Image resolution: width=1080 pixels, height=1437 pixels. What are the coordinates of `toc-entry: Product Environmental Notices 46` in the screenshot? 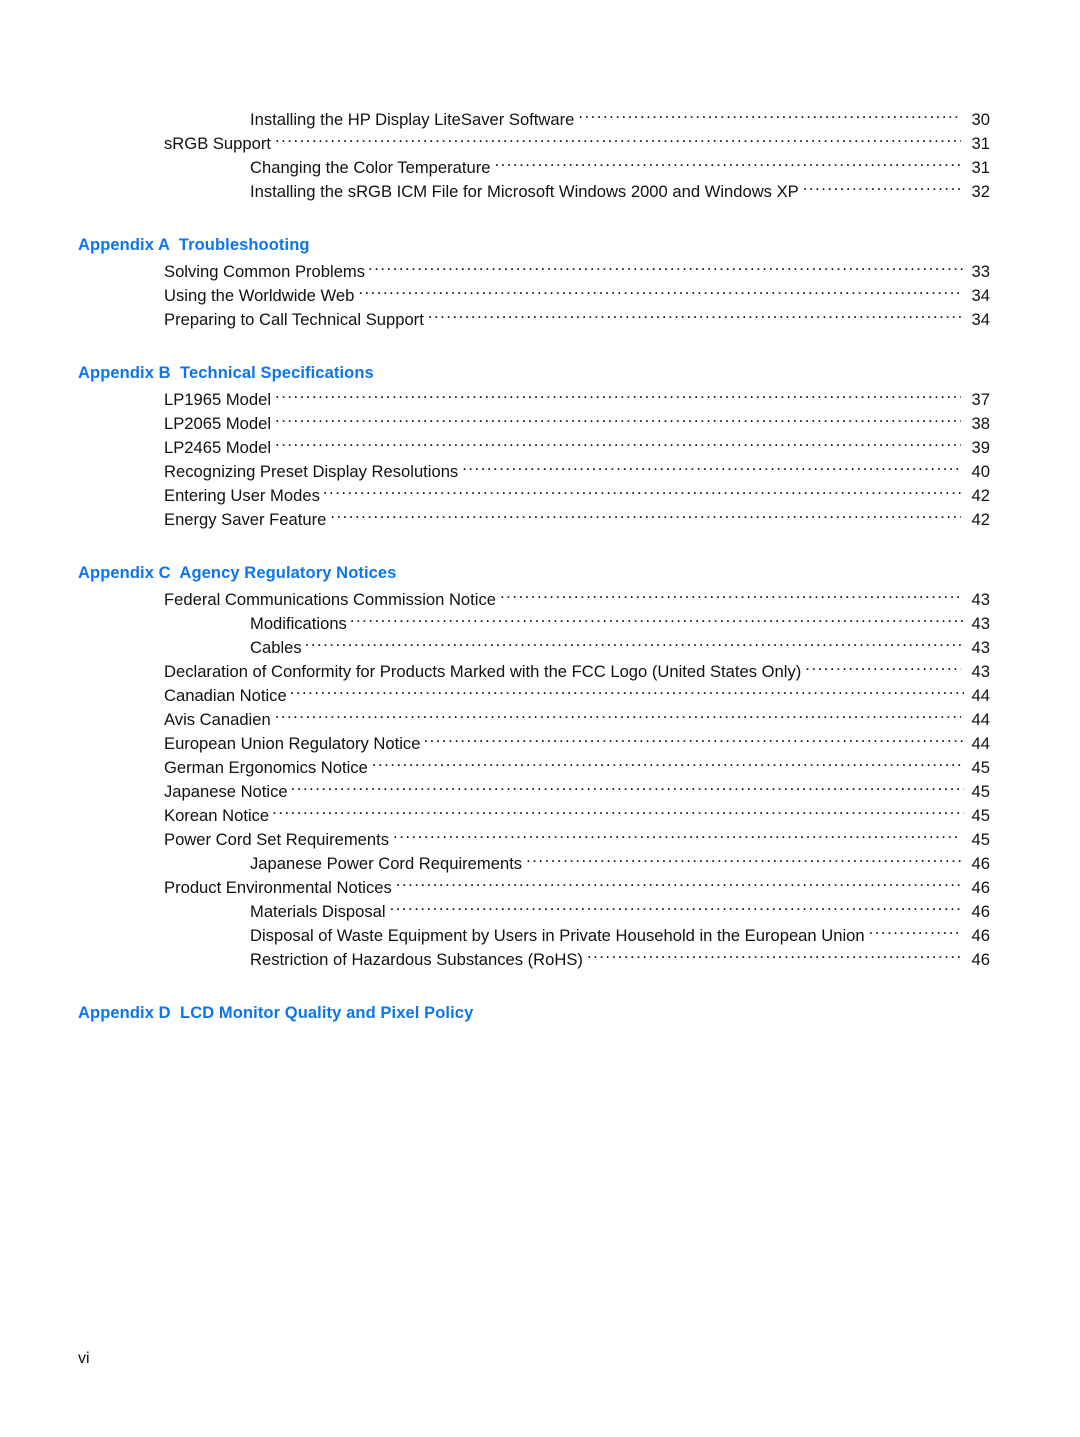 It's located at (577, 888).